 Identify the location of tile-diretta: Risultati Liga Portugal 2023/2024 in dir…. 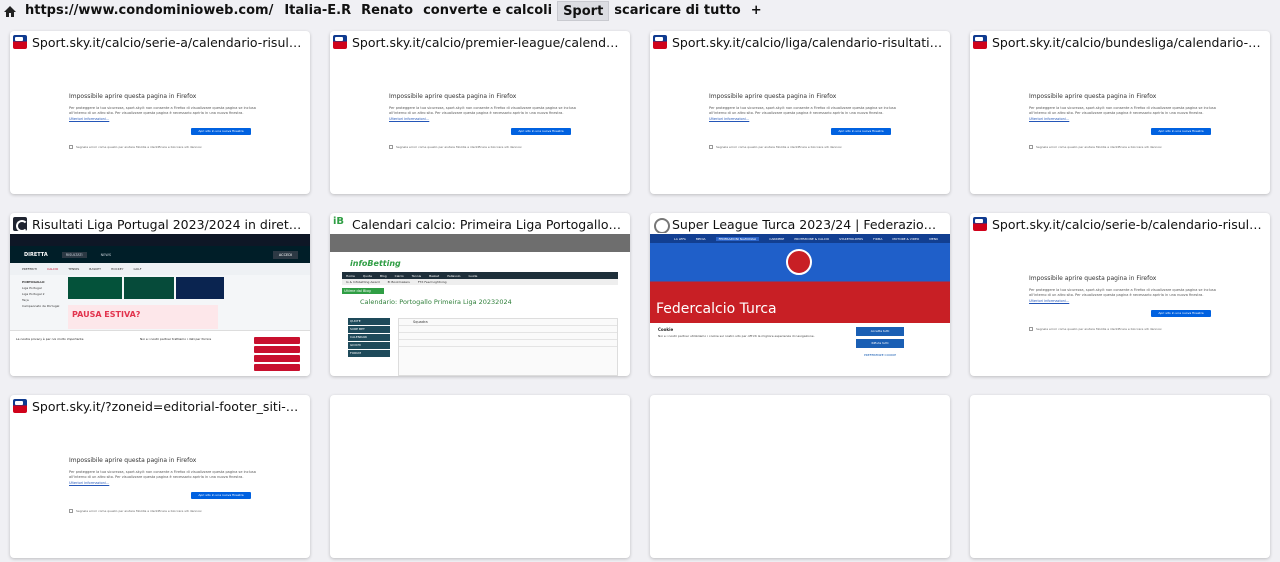
(160, 294).